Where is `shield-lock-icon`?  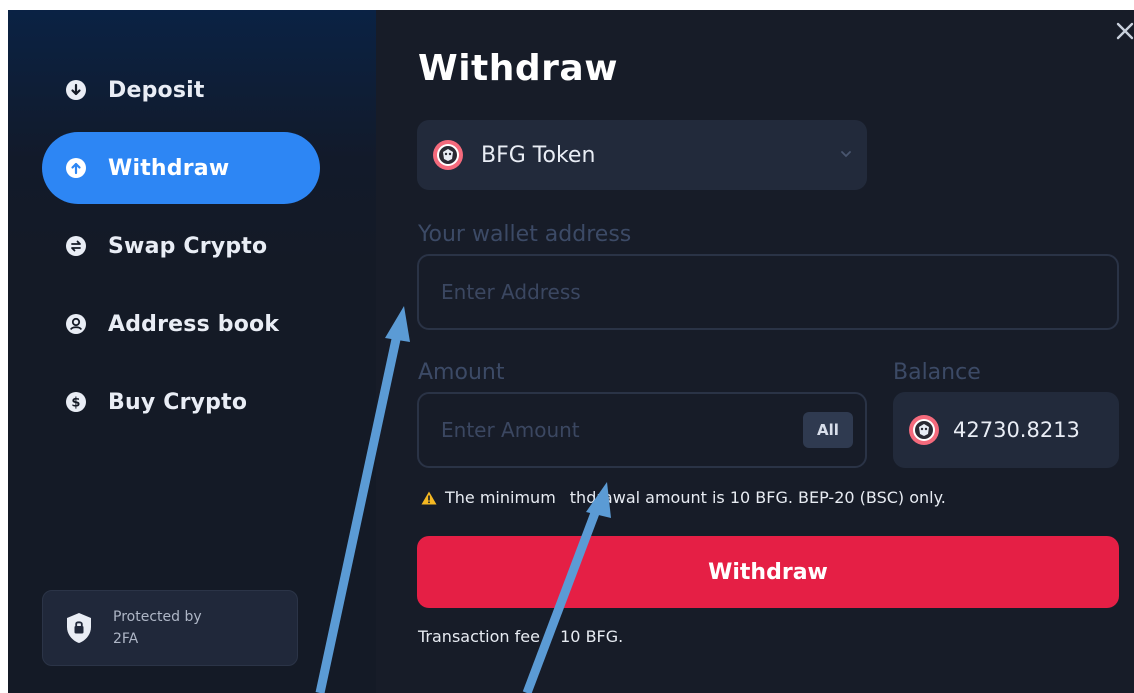 shield-lock-icon is located at coordinates (79, 628).